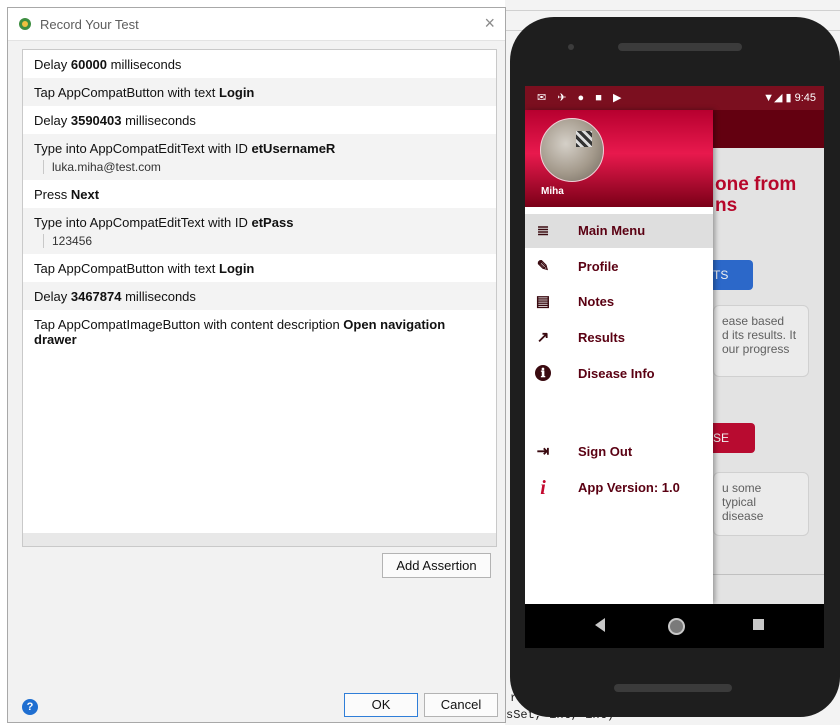 The height and width of the screenshot is (725, 840). What do you see at coordinates (259, 120) in the screenshot?
I see `list-item: Delay 3590403 milliseconds` at bounding box center [259, 120].